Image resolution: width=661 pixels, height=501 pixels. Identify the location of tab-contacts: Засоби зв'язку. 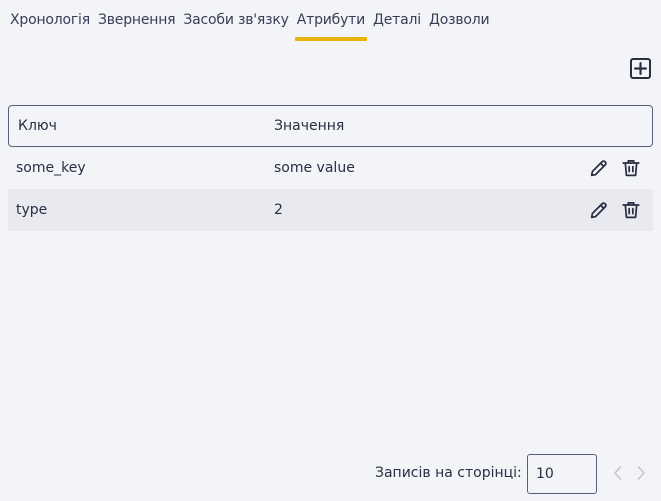
(236, 26).